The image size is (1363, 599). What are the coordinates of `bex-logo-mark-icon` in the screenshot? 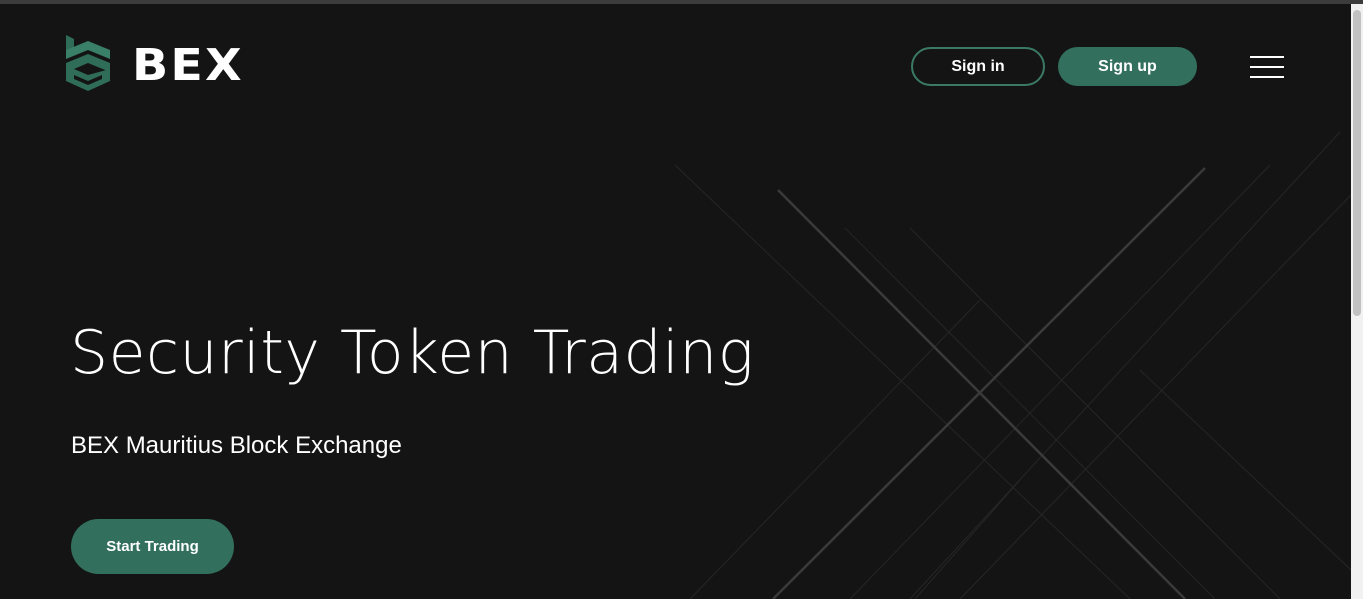 It's located at (88, 63).